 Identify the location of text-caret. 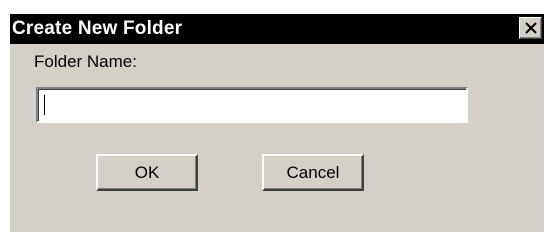
(44, 105).